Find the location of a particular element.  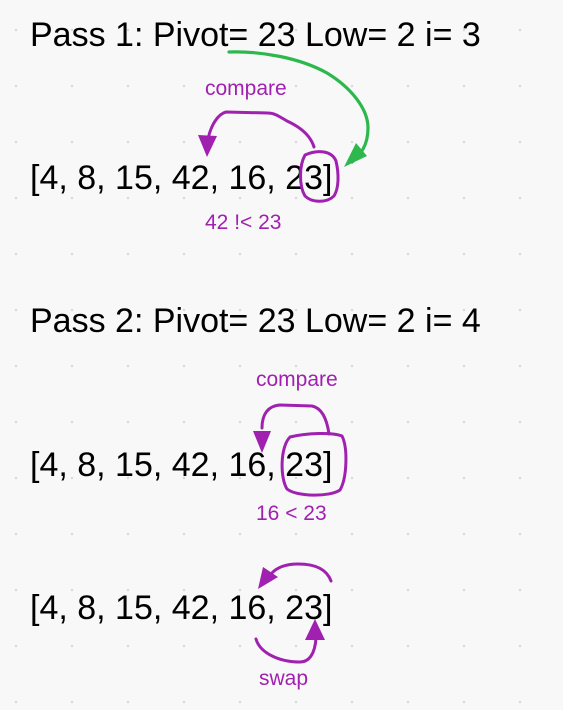

swap-lower-arrow is located at coordinates (286, 650).